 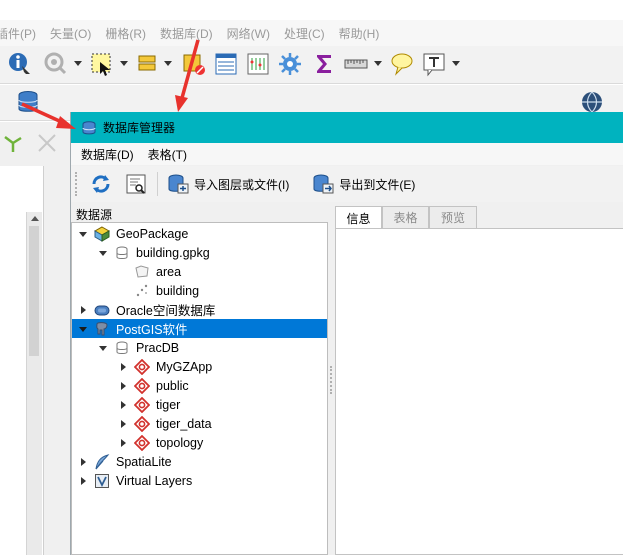 I want to click on tree-item-spatialite: SpatiaLite, so click(x=199, y=461).